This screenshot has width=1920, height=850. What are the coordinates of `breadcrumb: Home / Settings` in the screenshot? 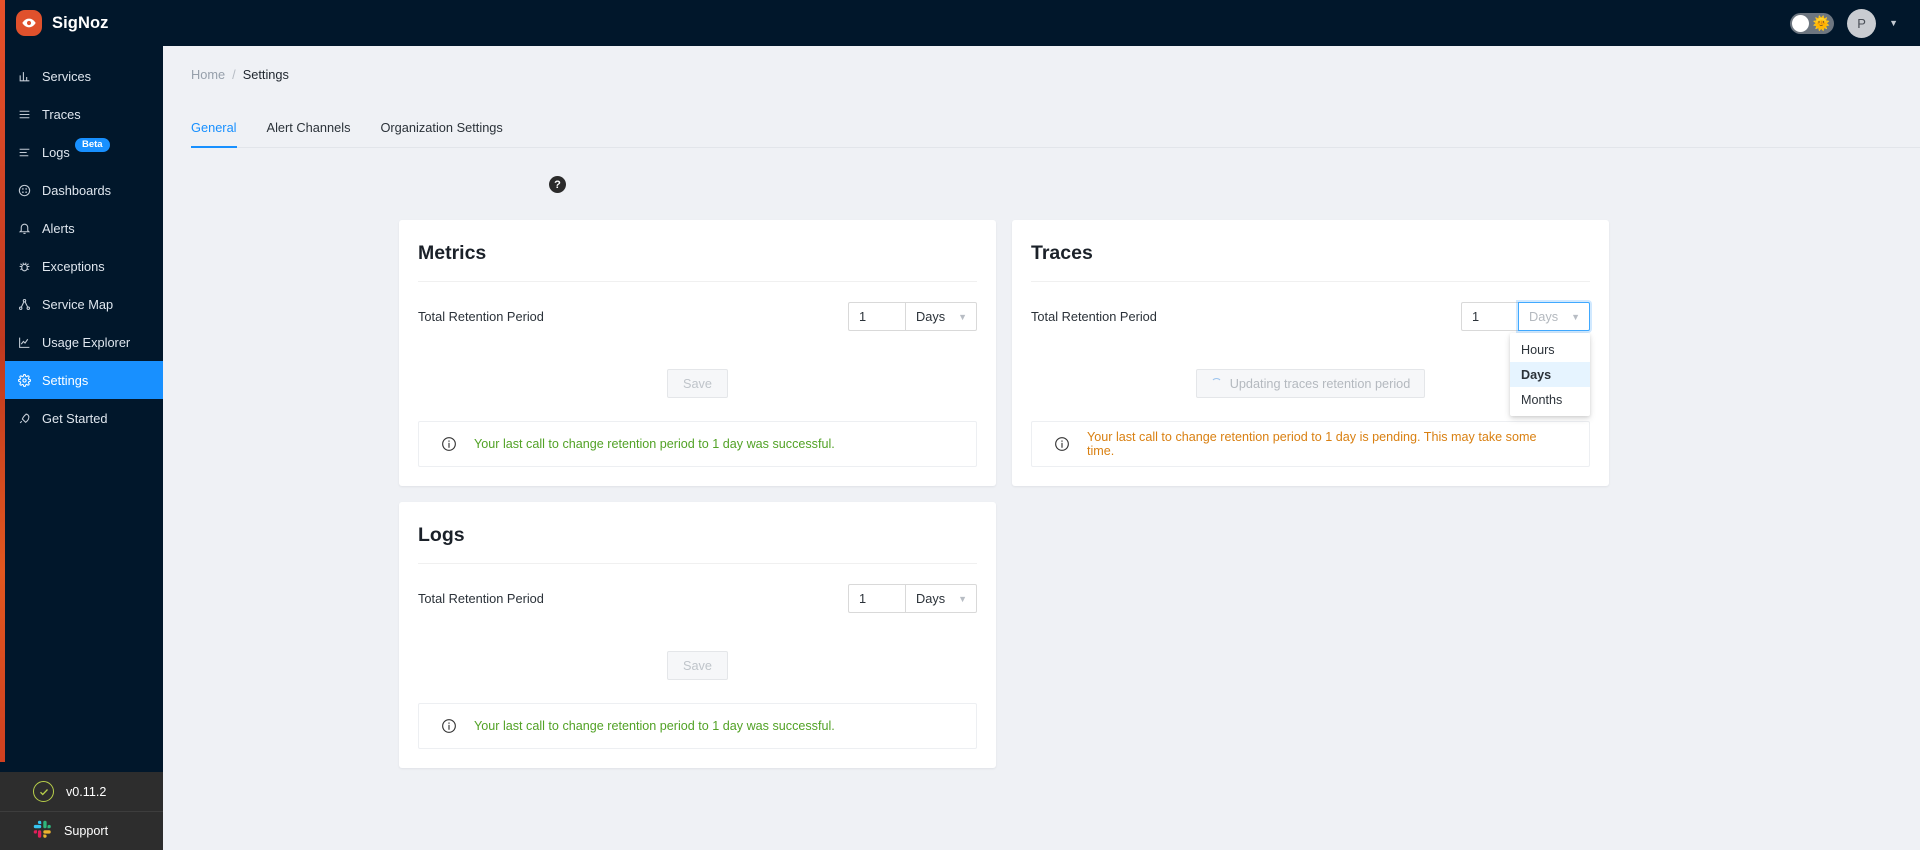 It's located at (1041, 64).